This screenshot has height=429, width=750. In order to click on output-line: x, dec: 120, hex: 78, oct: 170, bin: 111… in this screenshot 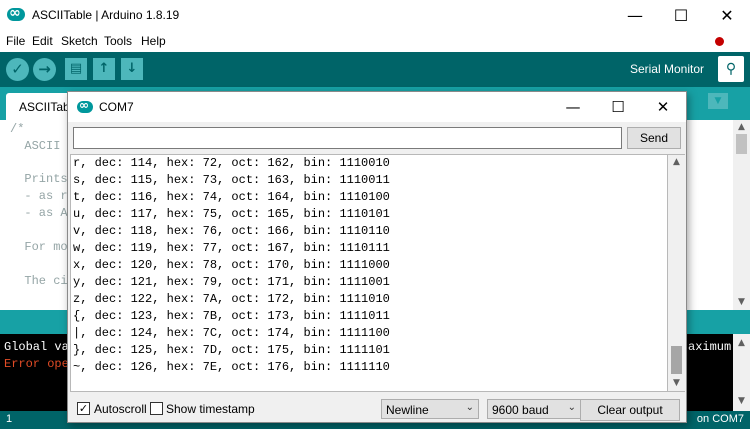, I will do `click(231, 265)`.